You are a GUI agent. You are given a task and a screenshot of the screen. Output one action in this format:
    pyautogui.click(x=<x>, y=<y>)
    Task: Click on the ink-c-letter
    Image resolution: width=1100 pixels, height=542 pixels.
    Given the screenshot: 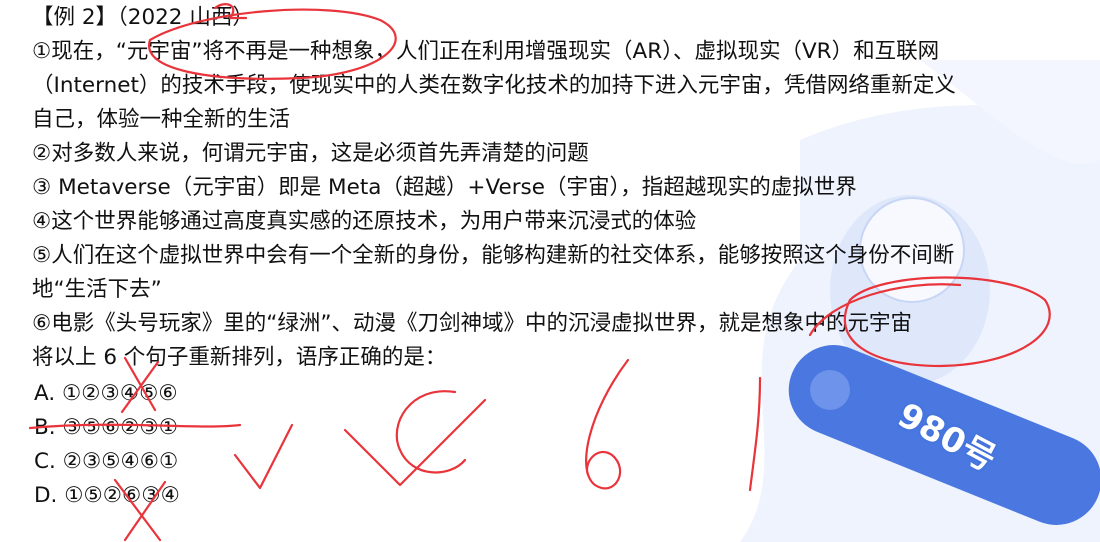 What is the action you would take?
    pyautogui.click(x=431, y=432)
    